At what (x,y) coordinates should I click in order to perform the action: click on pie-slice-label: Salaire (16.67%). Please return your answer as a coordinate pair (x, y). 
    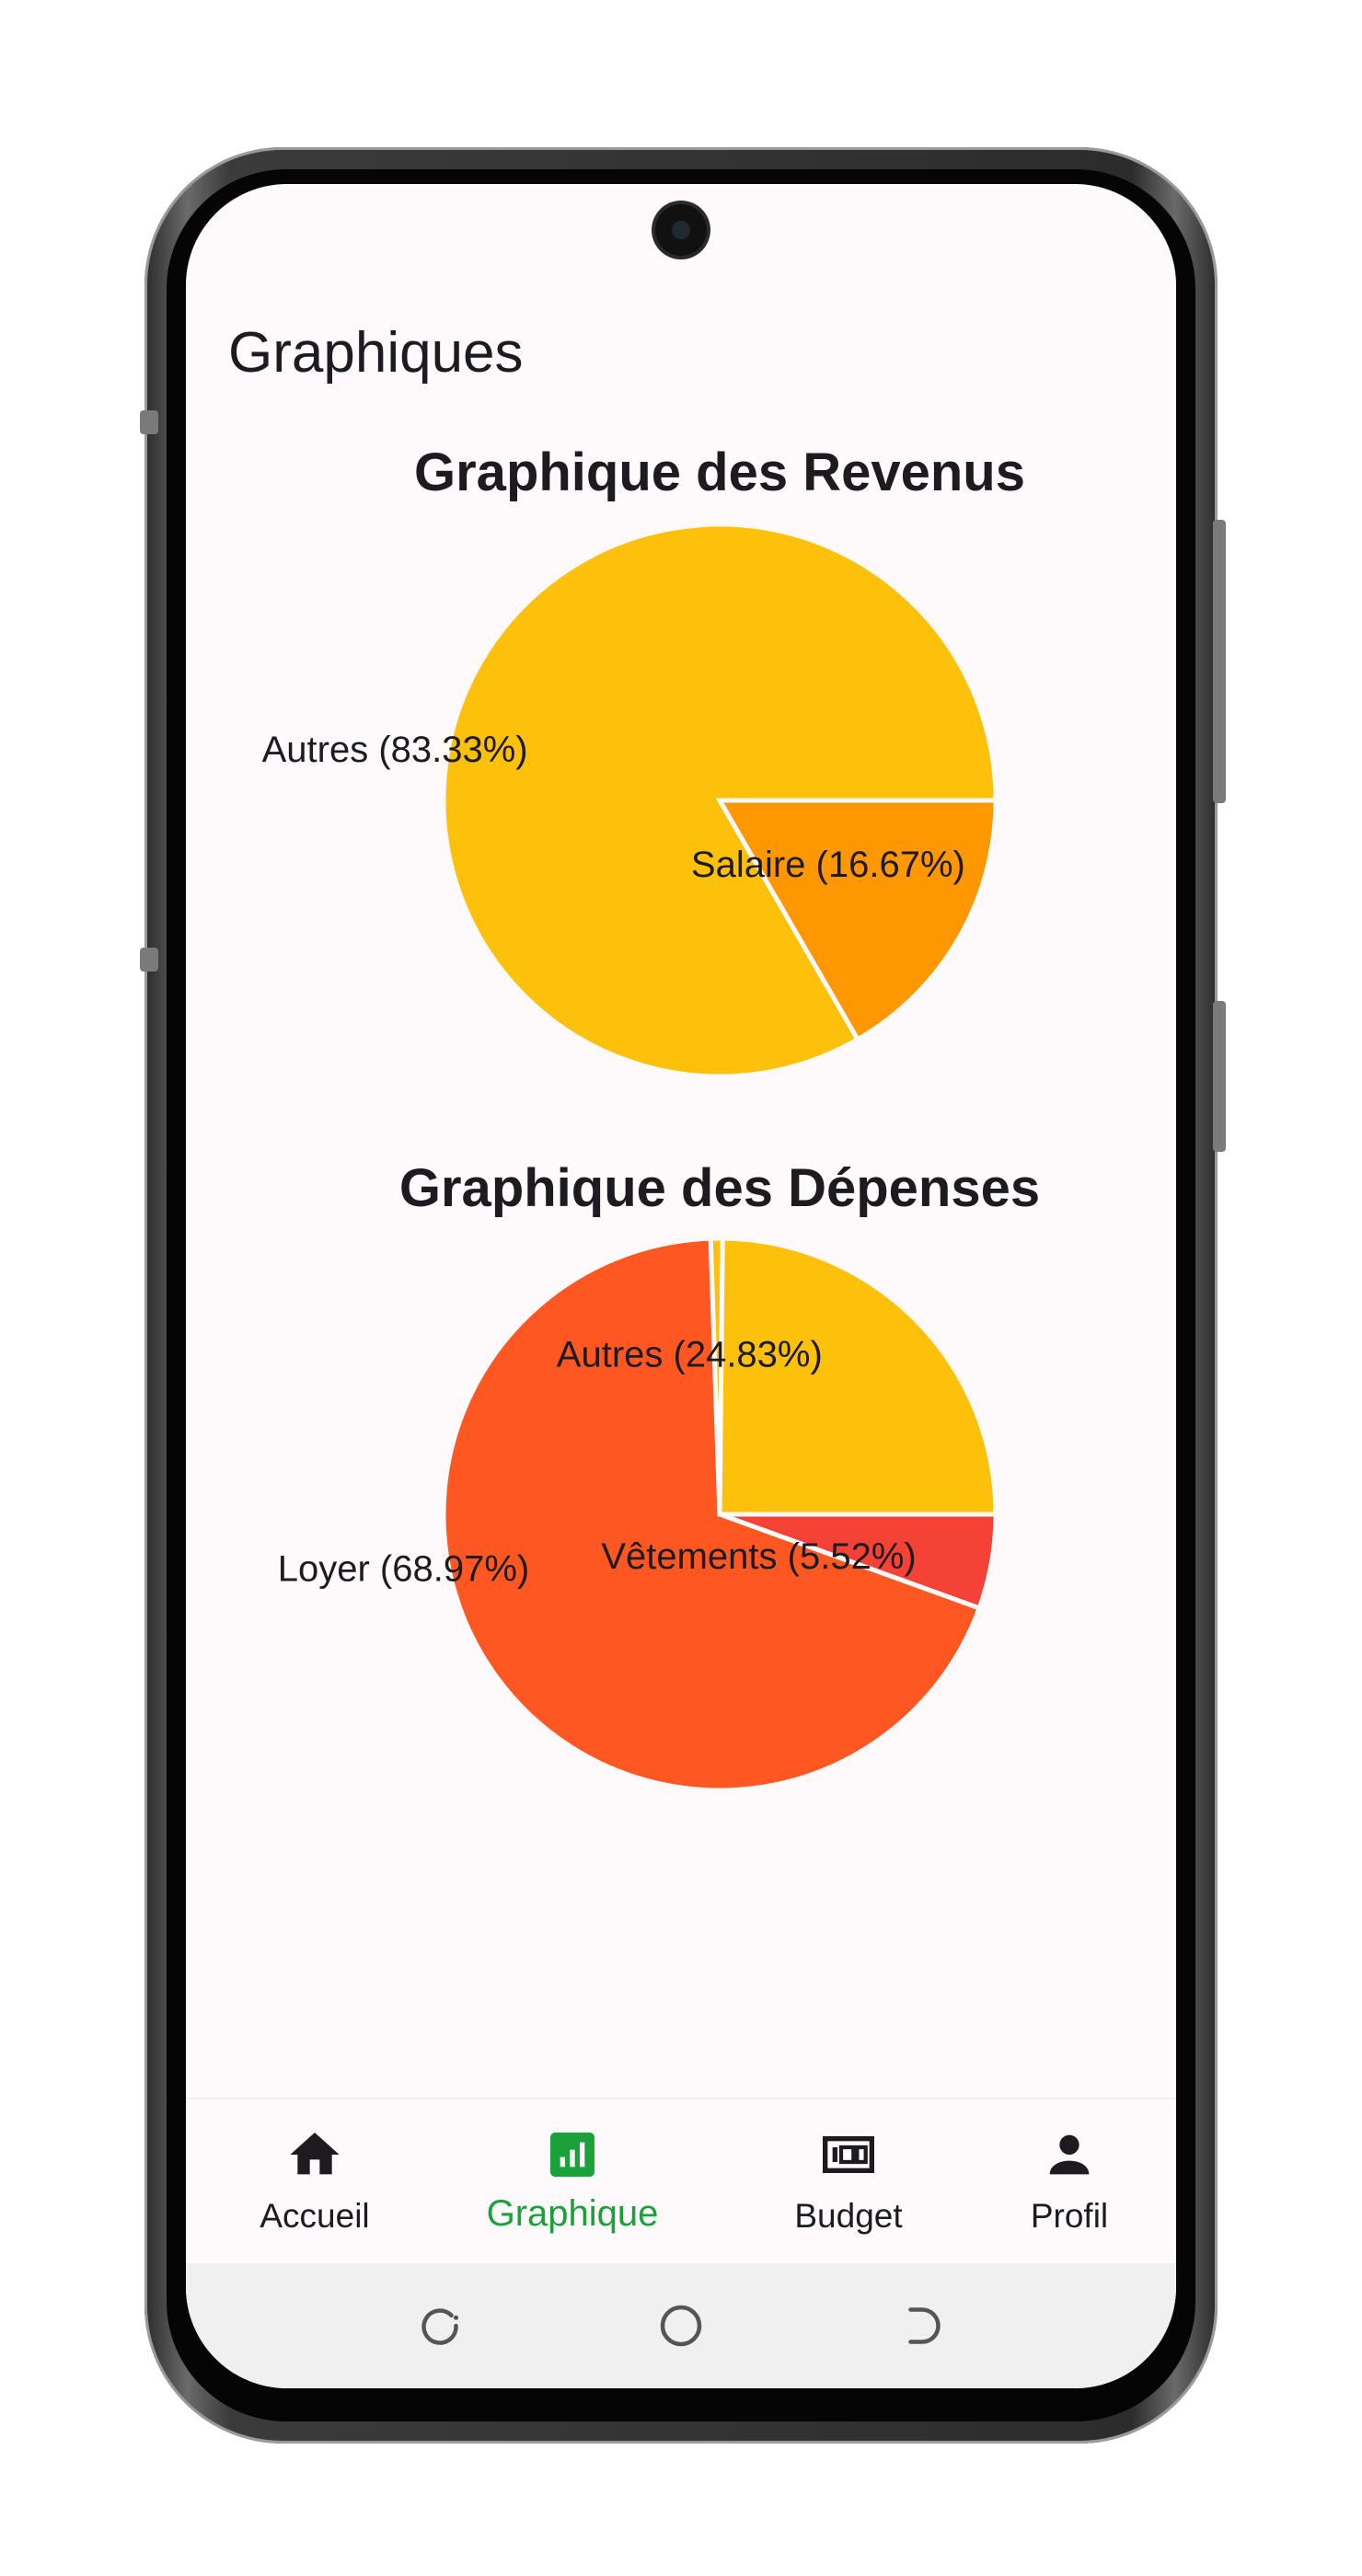
    Looking at the image, I should click on (828, 865).